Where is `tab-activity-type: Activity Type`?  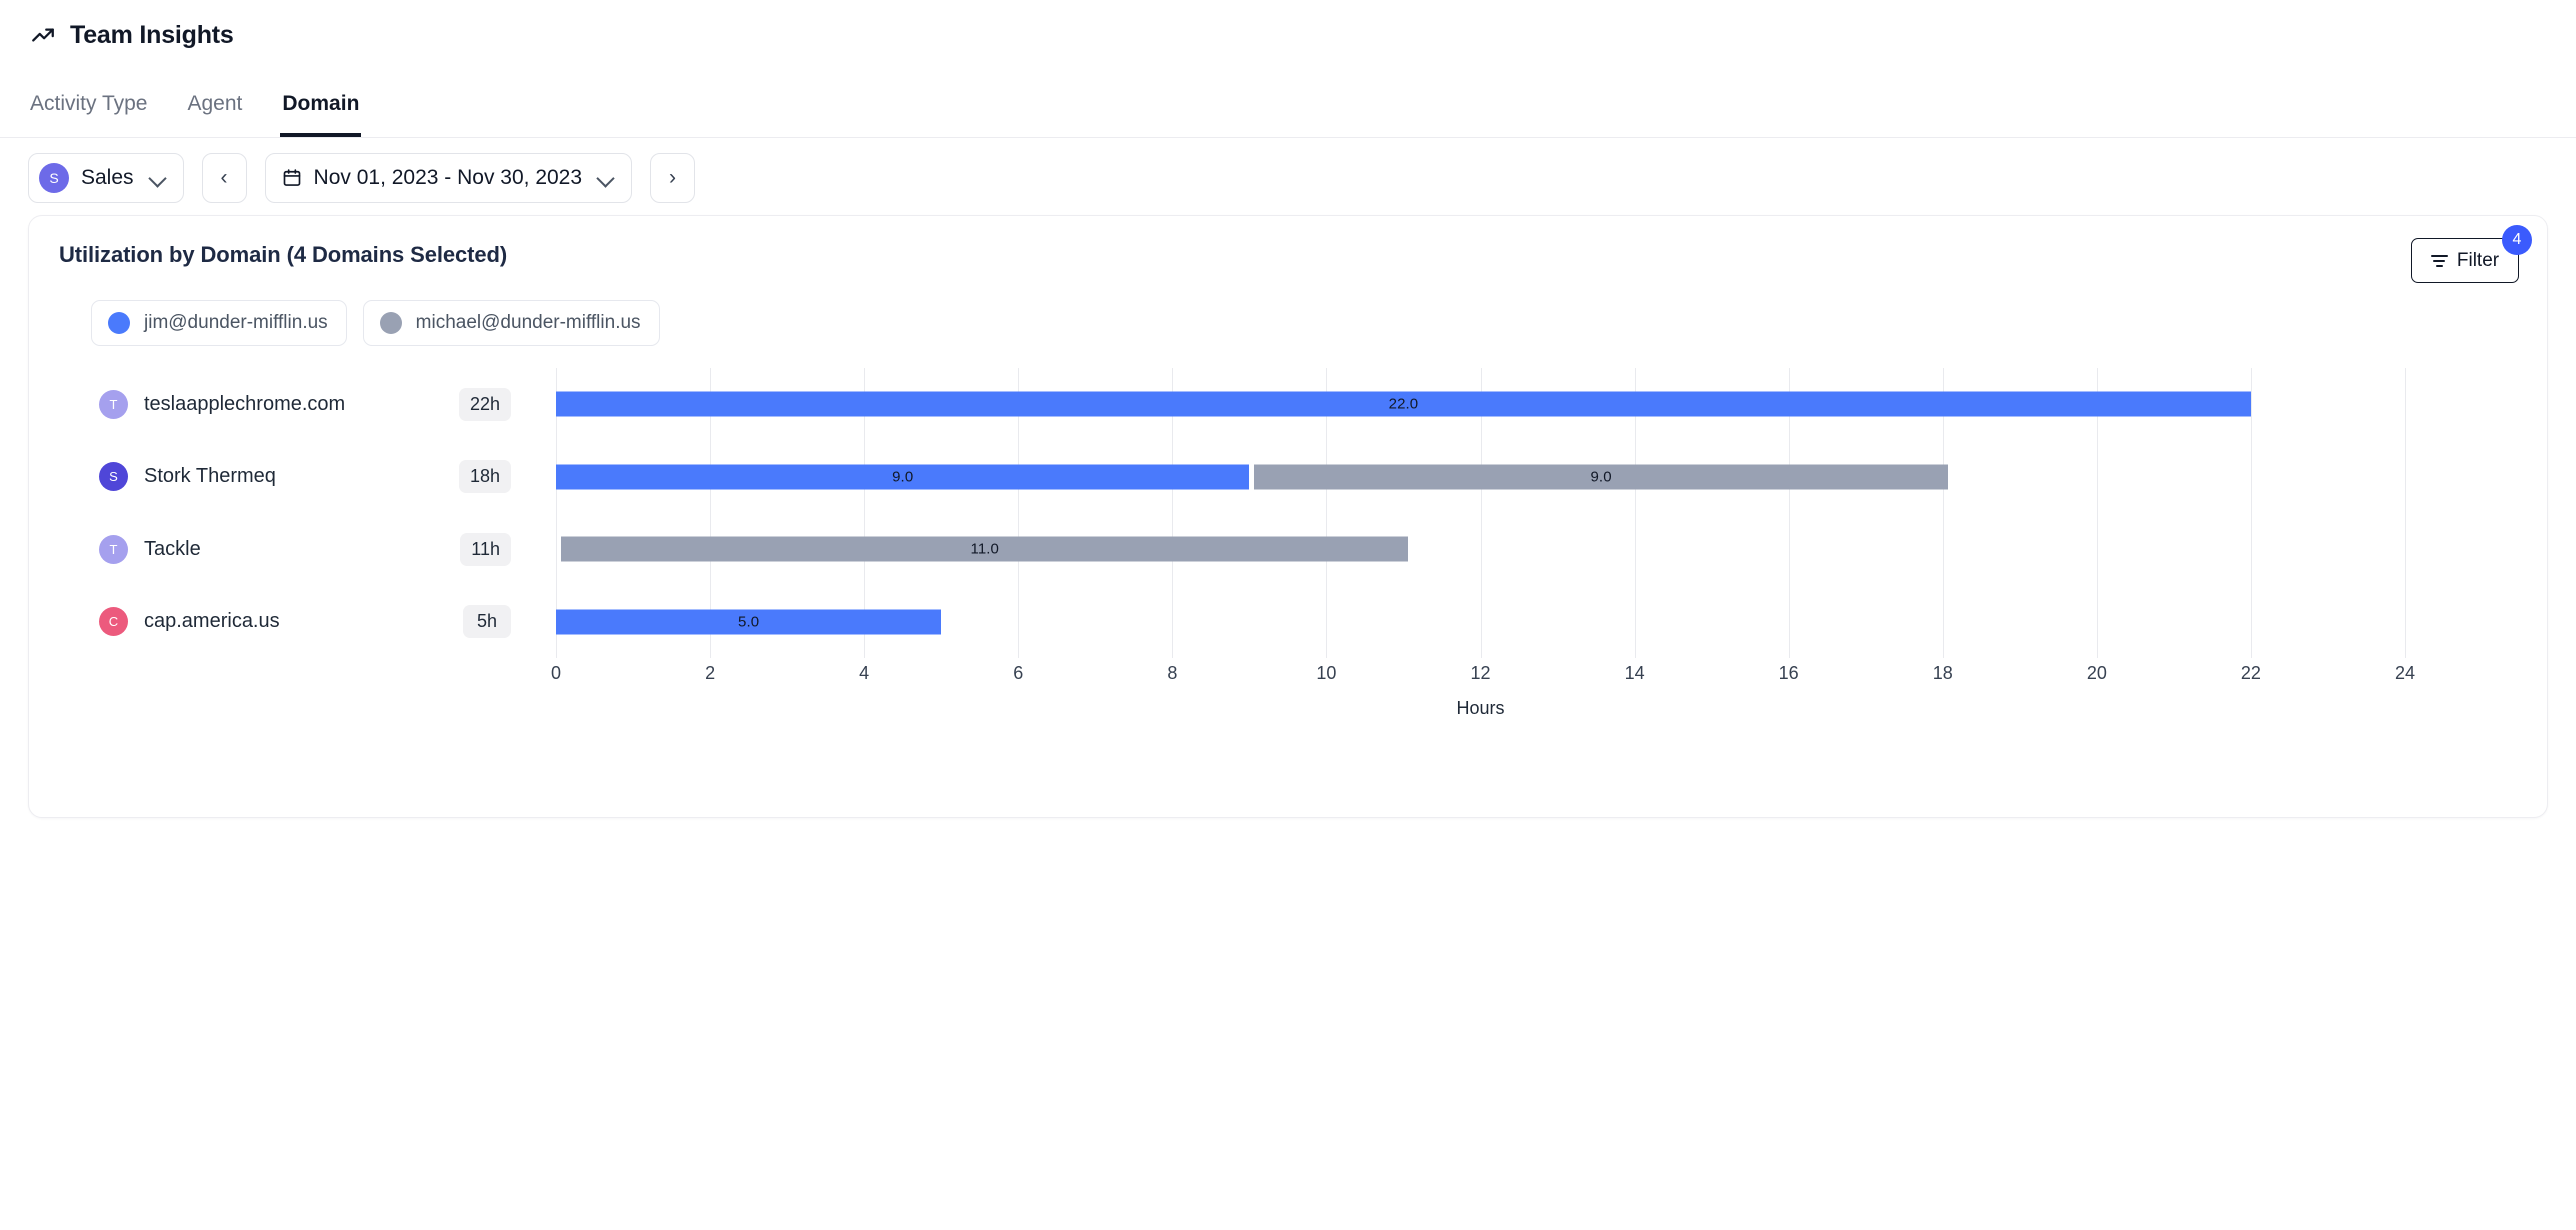 tab-activity-type: Activity Type is located at coordinates (89, 103).